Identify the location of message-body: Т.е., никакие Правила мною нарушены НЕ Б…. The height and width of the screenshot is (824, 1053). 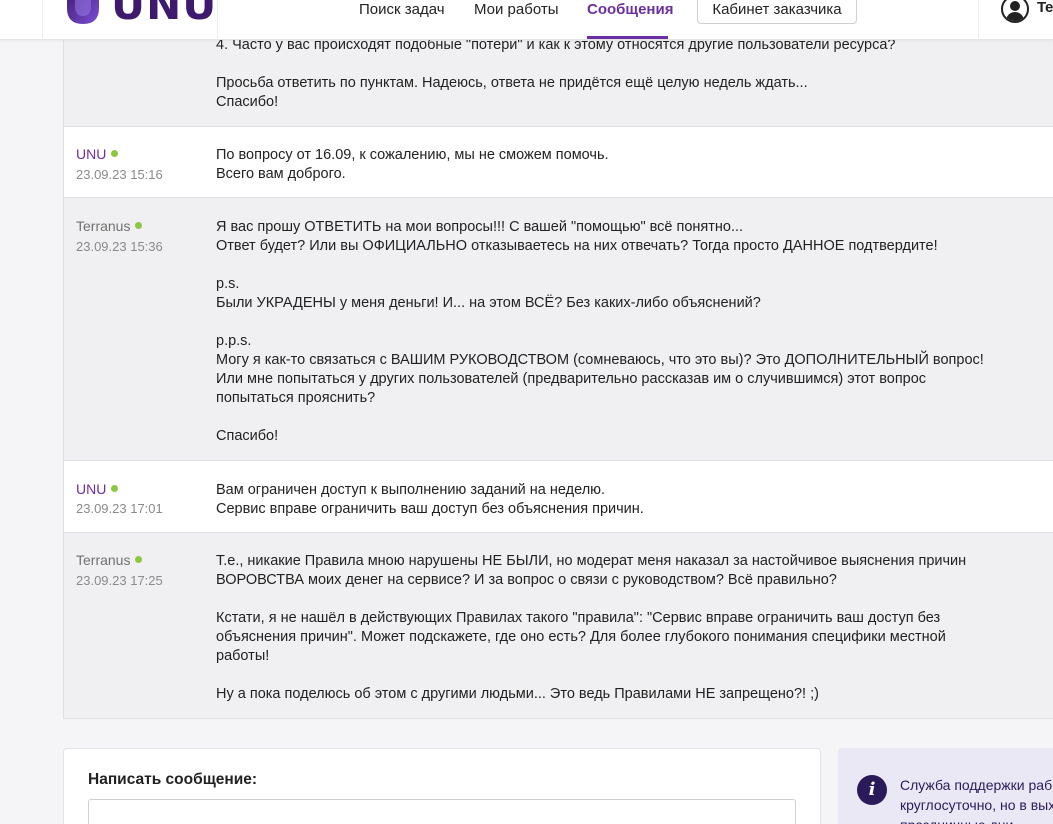
(591, 627).